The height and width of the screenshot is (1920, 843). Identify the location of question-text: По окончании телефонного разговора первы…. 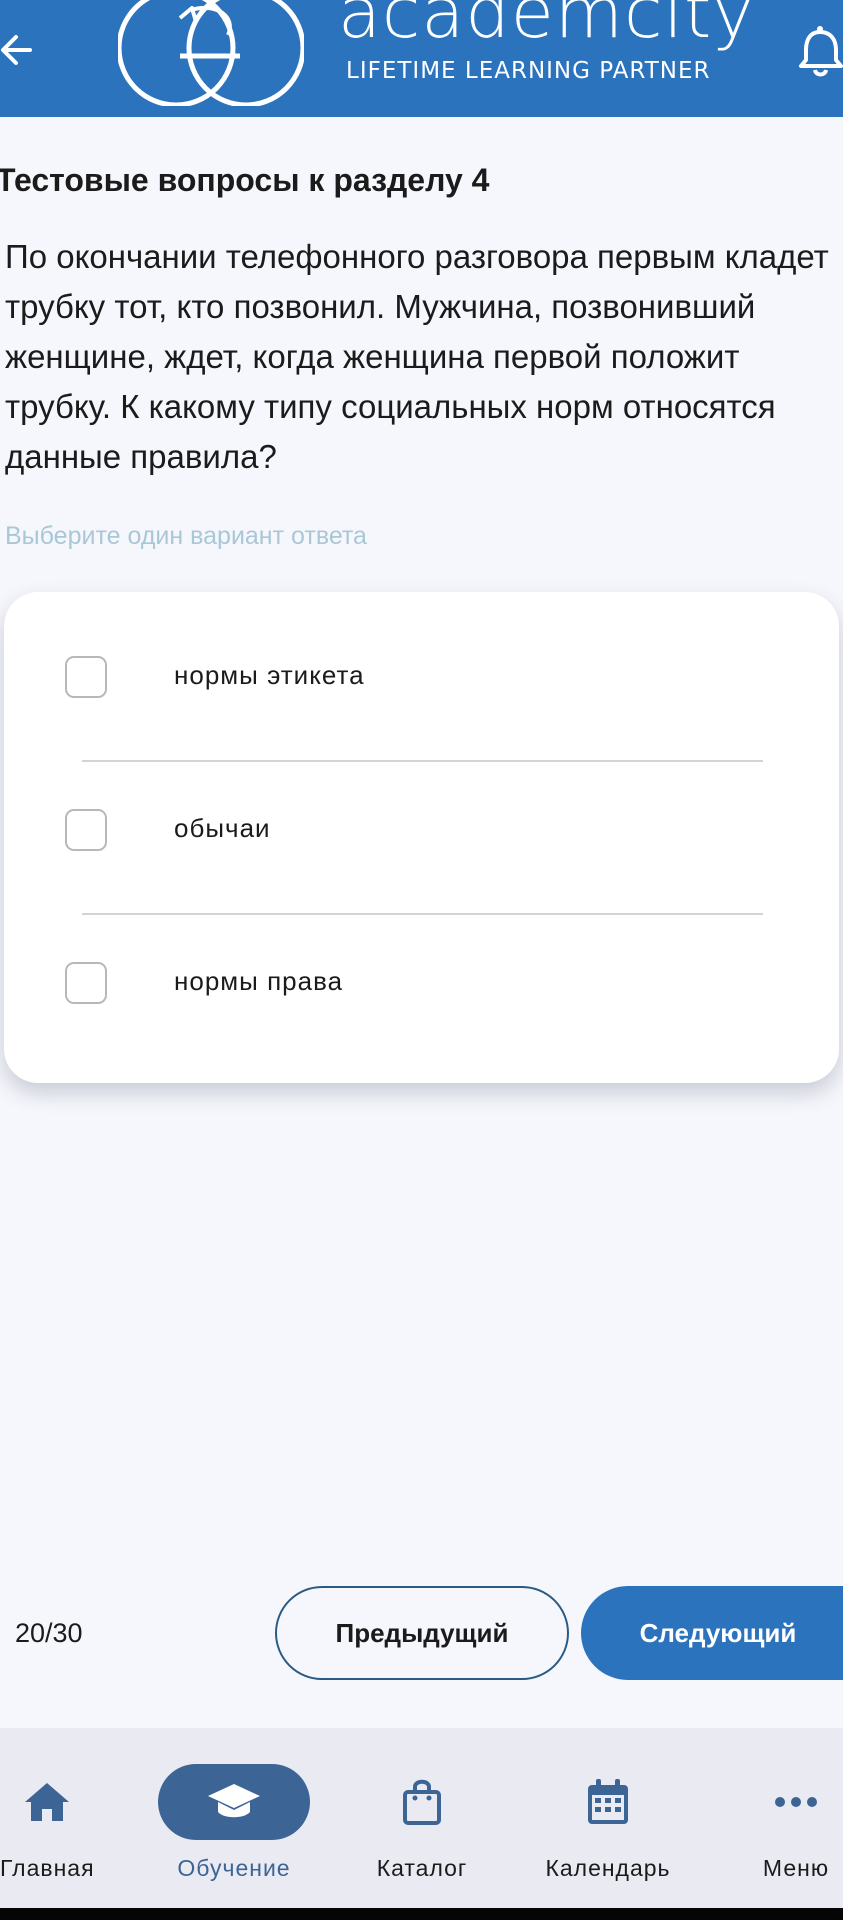
(417, 356).